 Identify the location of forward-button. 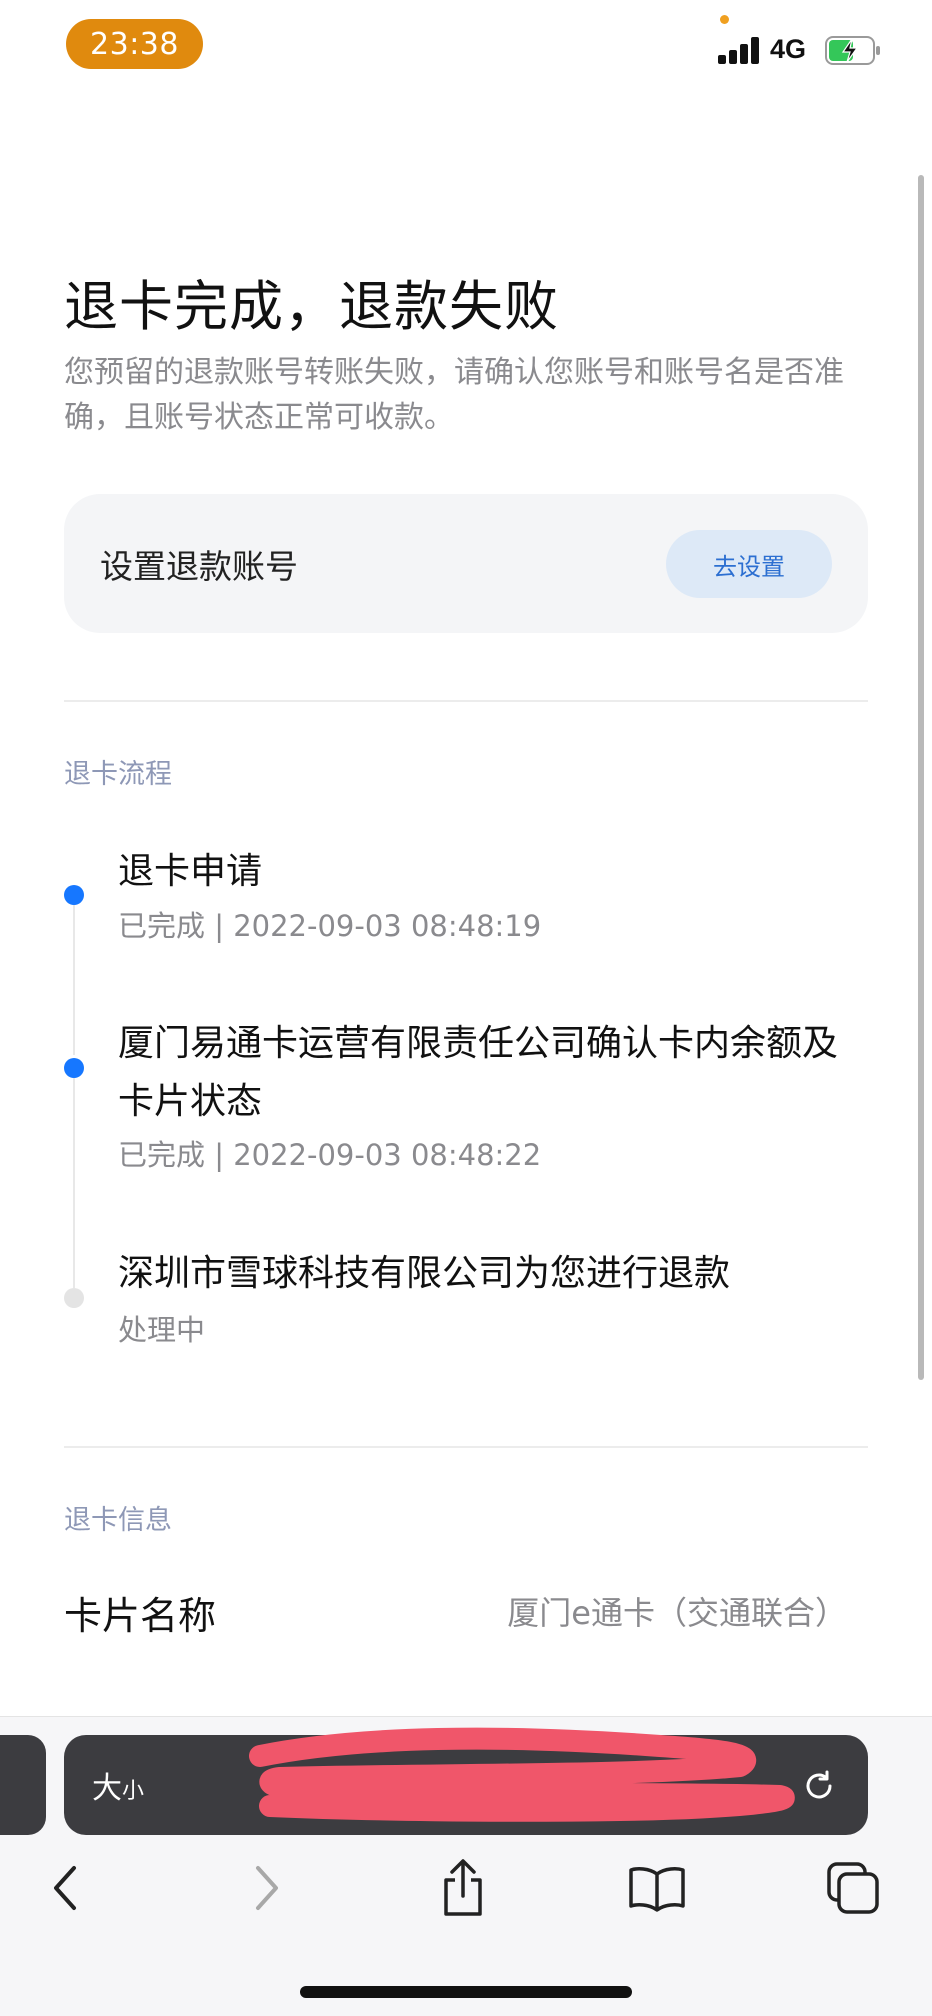
(267, 1888).